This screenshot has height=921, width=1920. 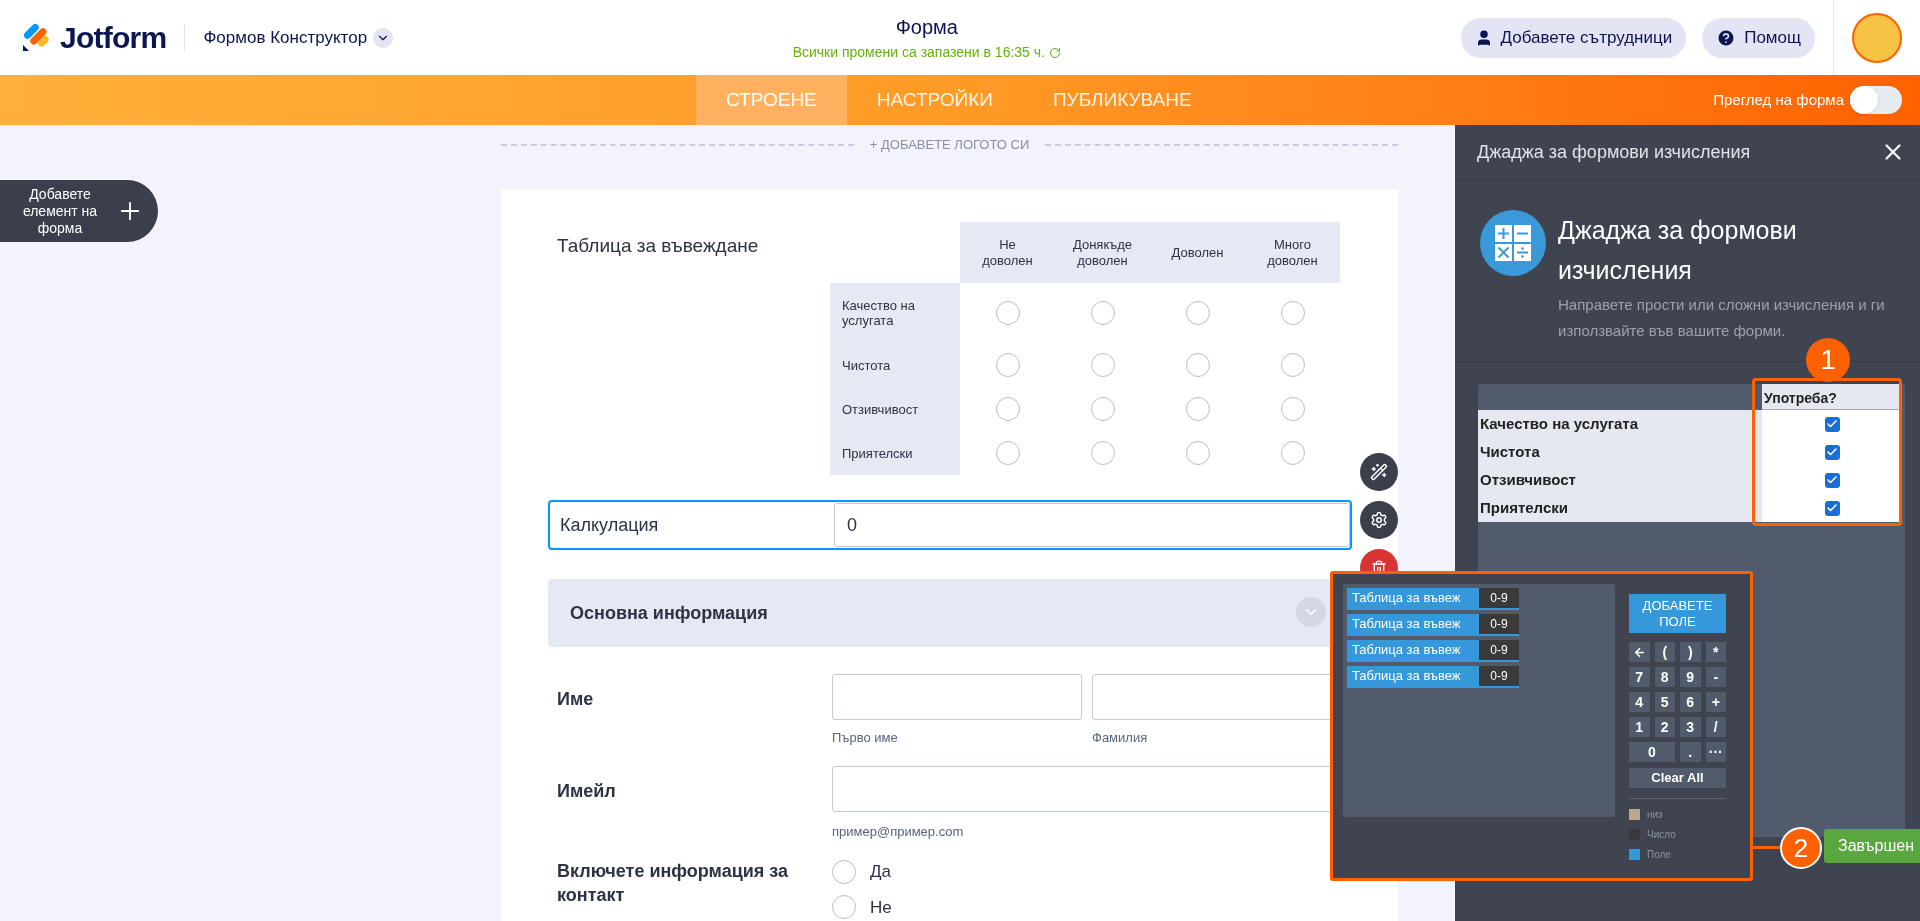 I want to click on option-label: Да, so click(x=880, y=872).